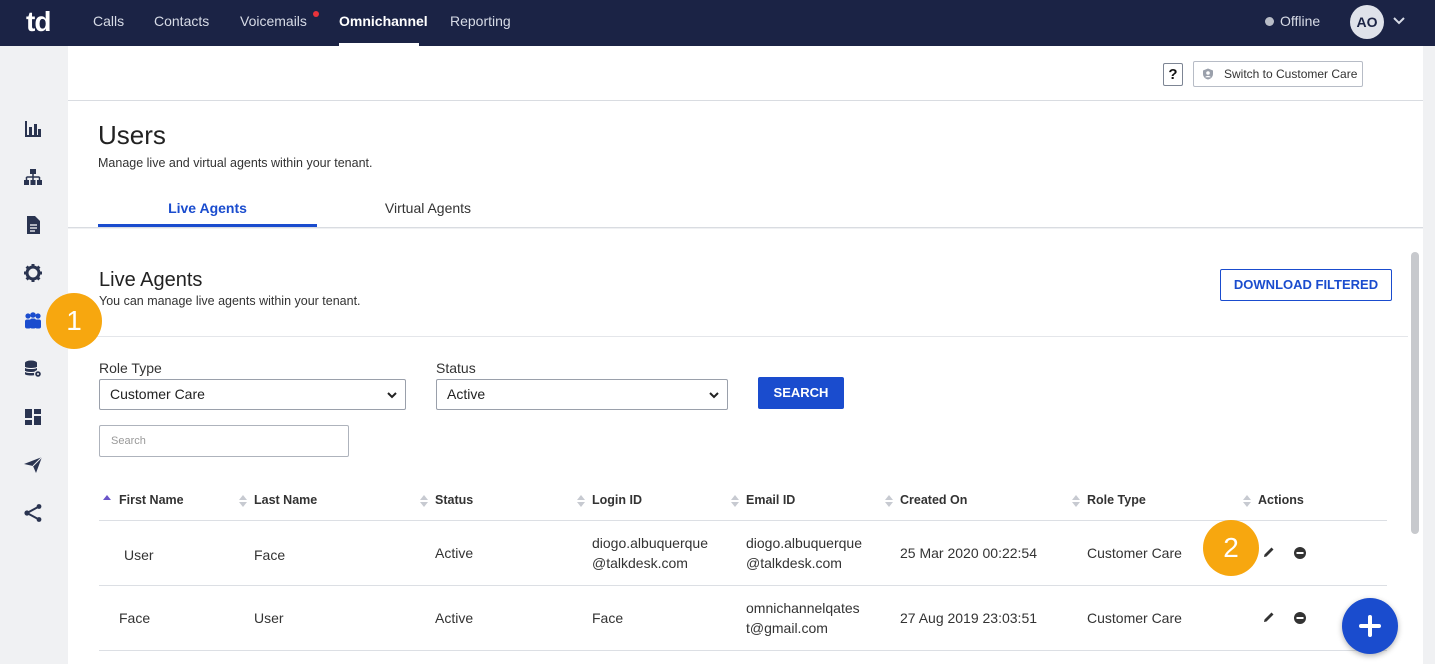 The height and width of the screenshot is (664, 1435). Describe the element at coordinates (650, 543) in the screenshot. I see `cell-login-id-line1: diogo.albuquerque` at that location.